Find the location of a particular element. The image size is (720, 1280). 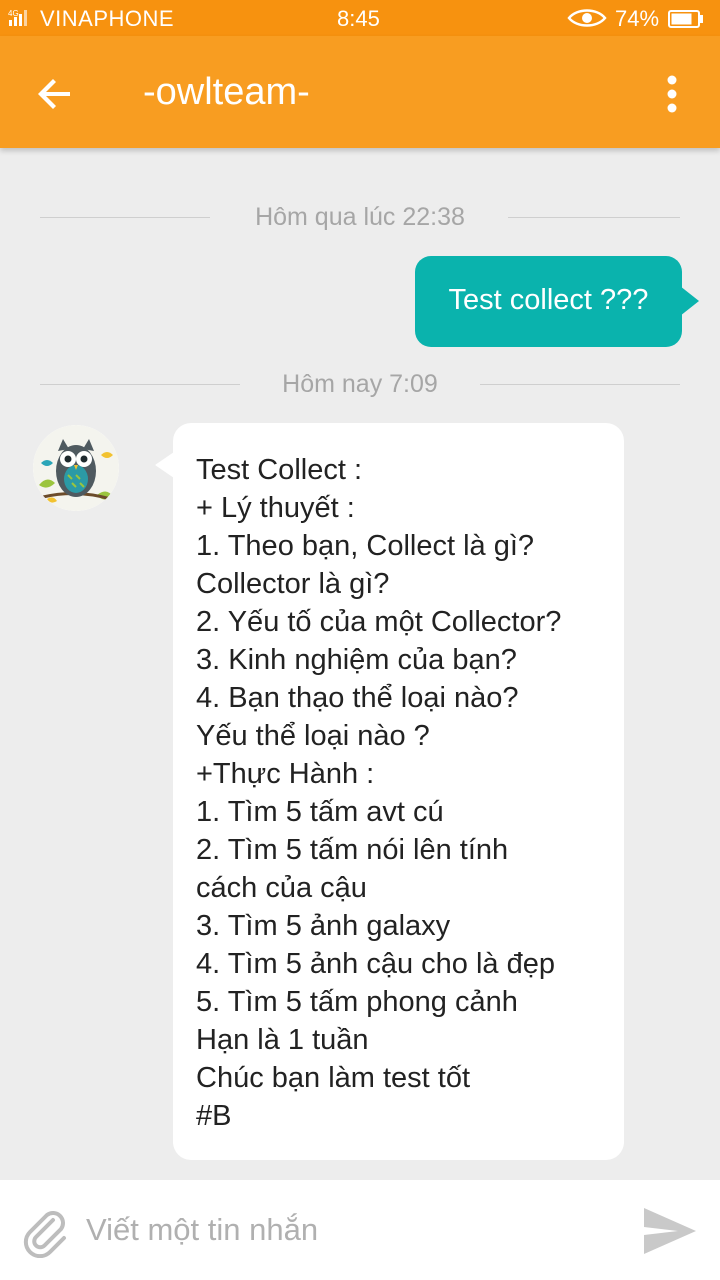

date-separator: Hôm qua lúc 22:38 is located at coordinates (360, 218).